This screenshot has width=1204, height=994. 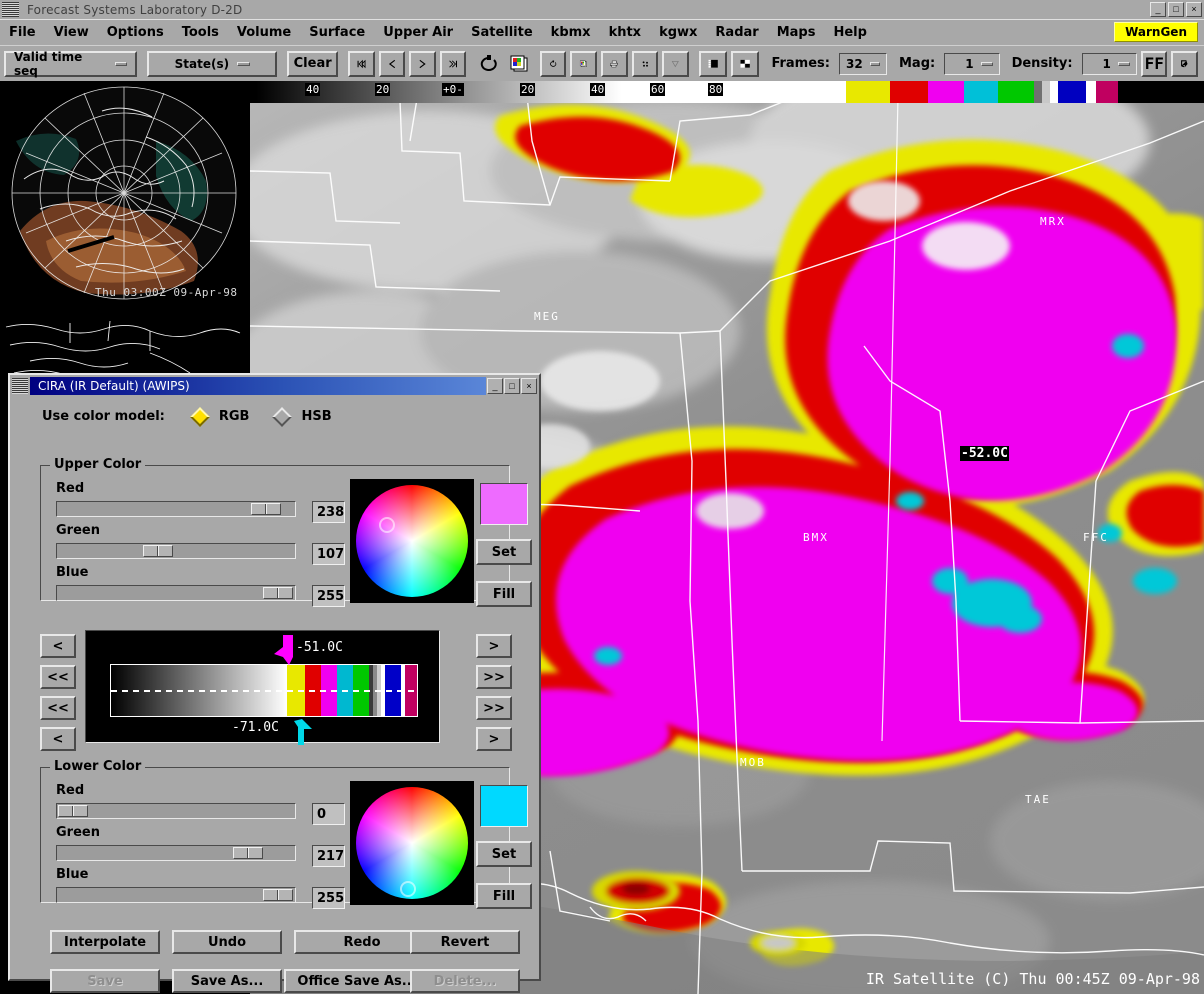 I want to click on colorbar-left-btn-2: <<, so click(x=58, y=677).